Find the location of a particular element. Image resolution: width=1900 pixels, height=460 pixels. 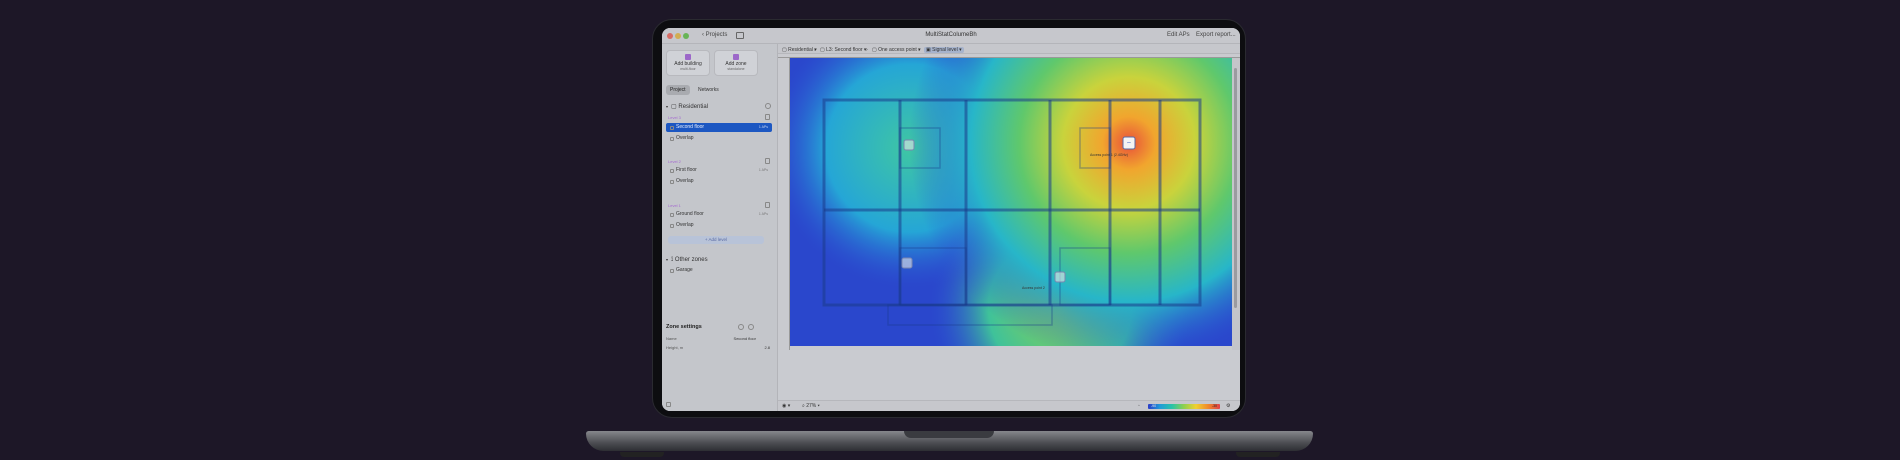

breadcrumb-view: ▣ Signal level ▾ is located at coordinates (944, 49).